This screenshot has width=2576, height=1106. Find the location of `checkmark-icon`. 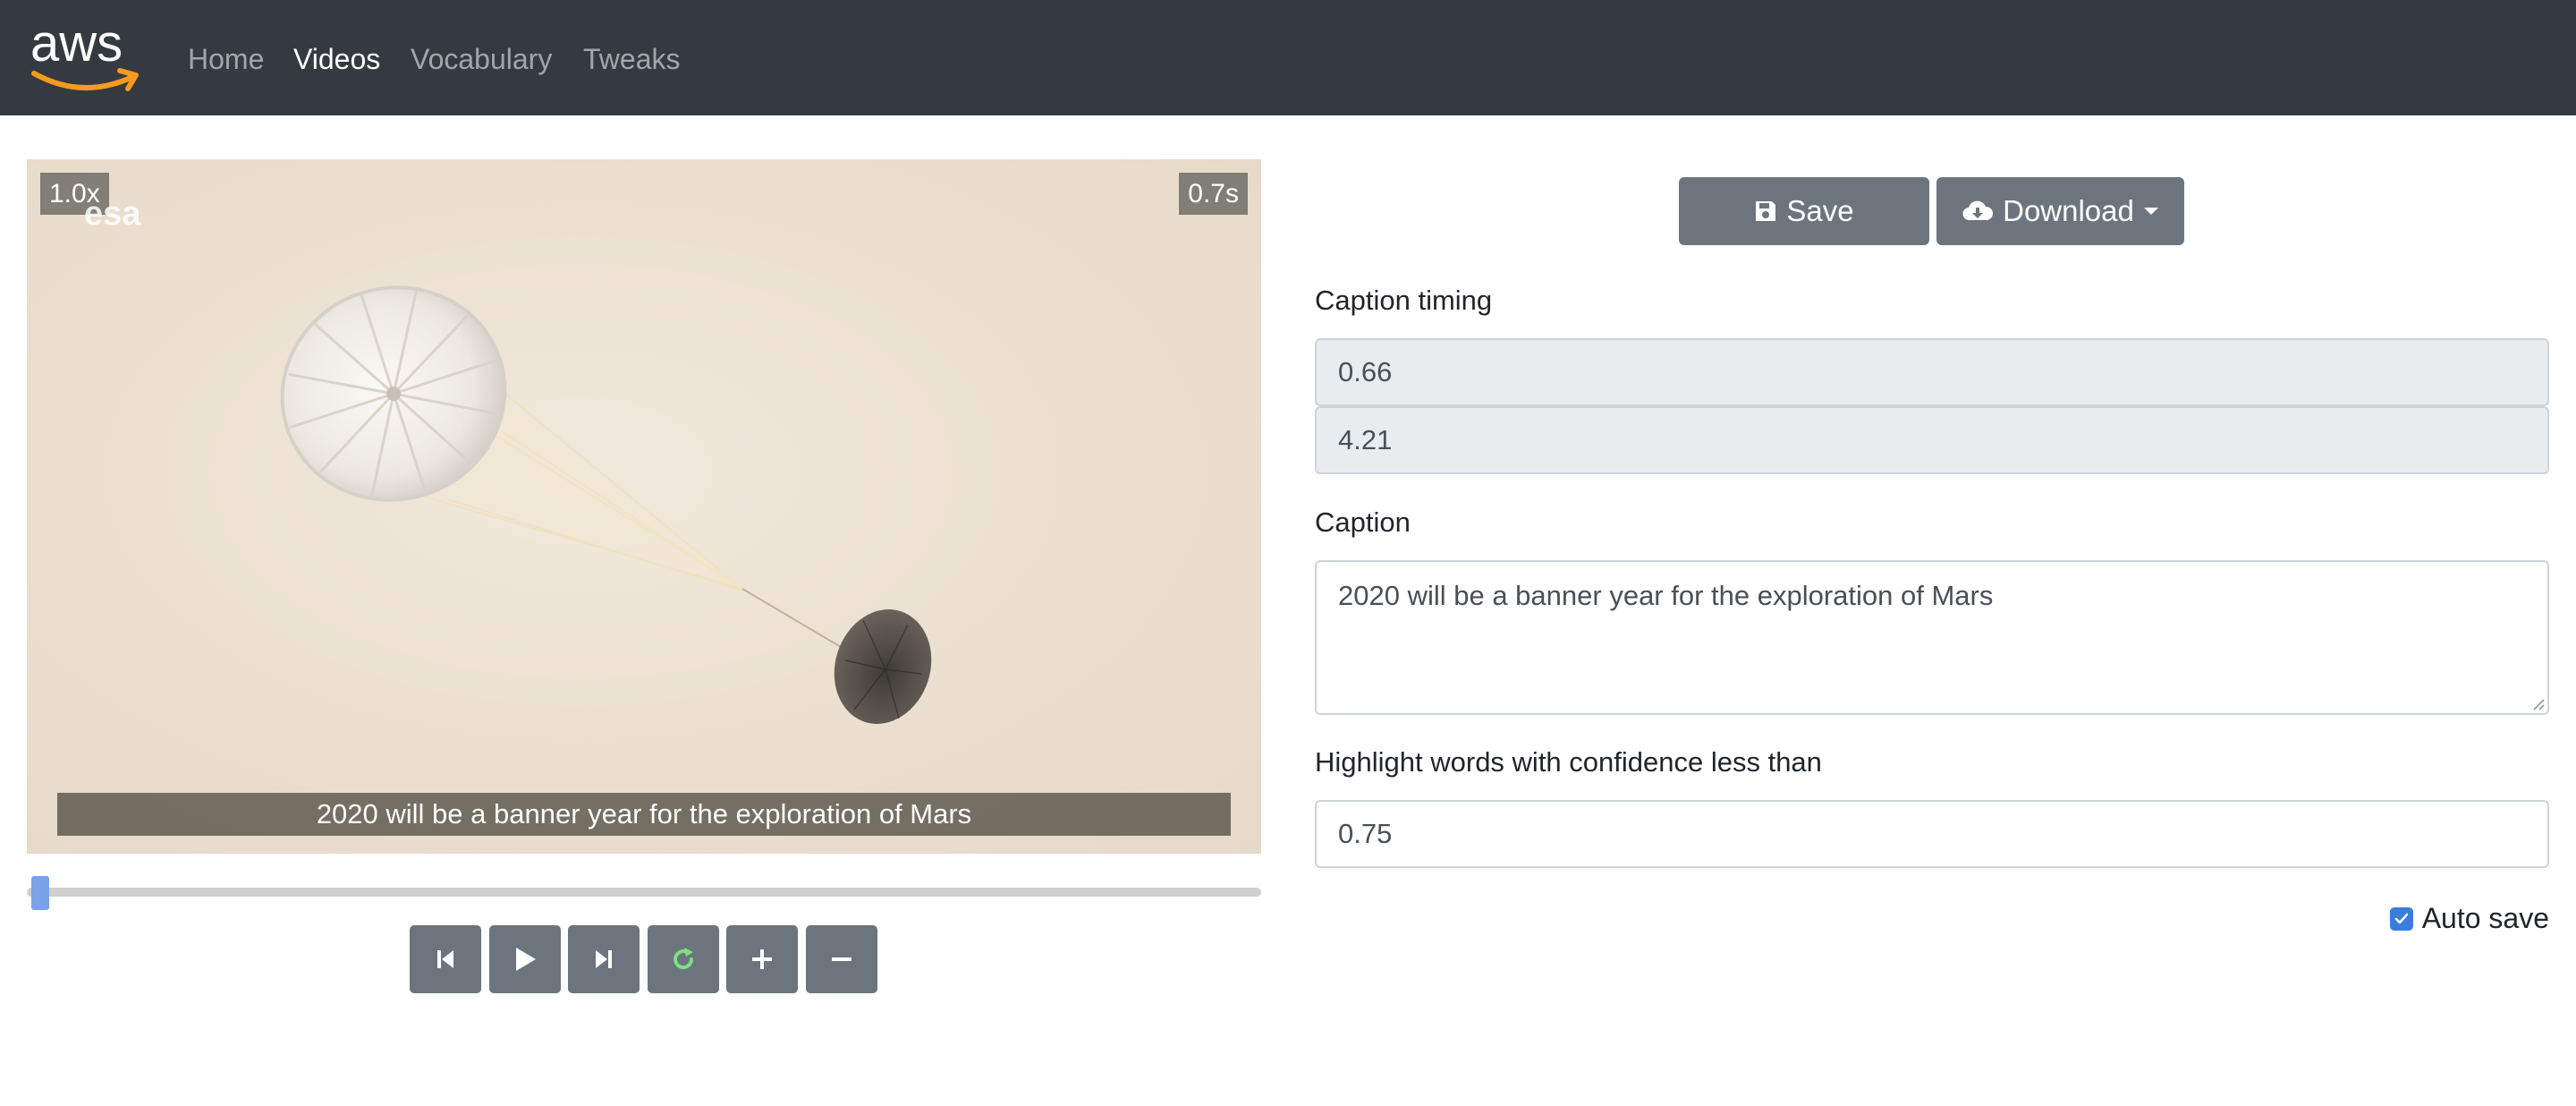

checkmark-icon is located at coordinates (2401, 918).